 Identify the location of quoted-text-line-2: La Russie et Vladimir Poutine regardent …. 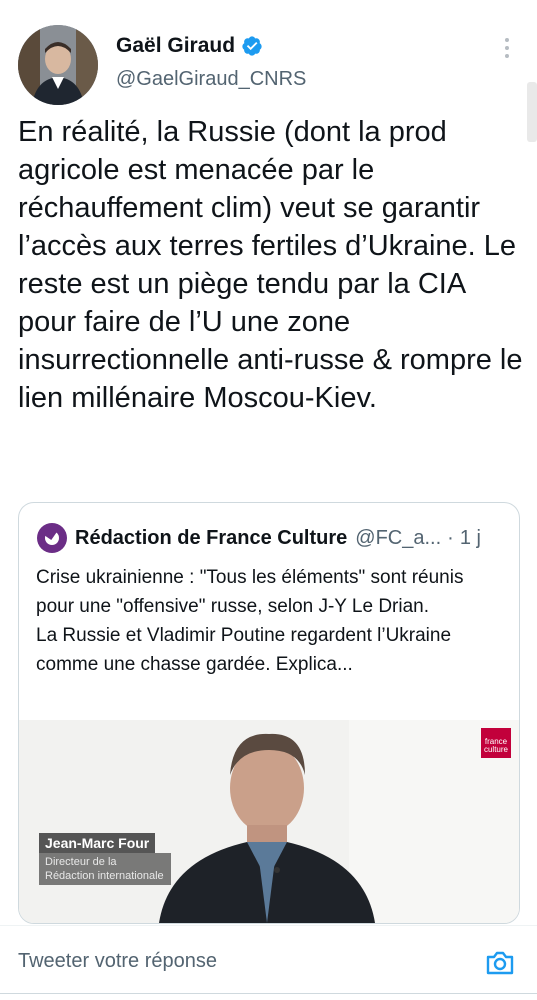
(244, 650).